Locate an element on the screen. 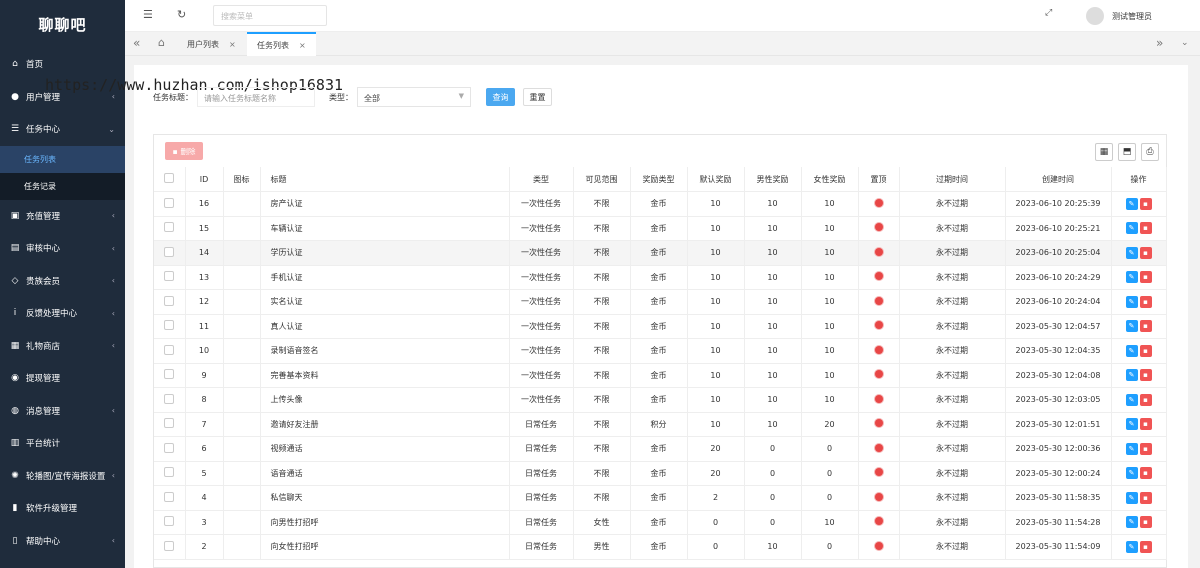 The image size is (1200, 568). sidebar-item-items2-3: i 反馈处理中心 ‹ is located at coordinates (62, 313).